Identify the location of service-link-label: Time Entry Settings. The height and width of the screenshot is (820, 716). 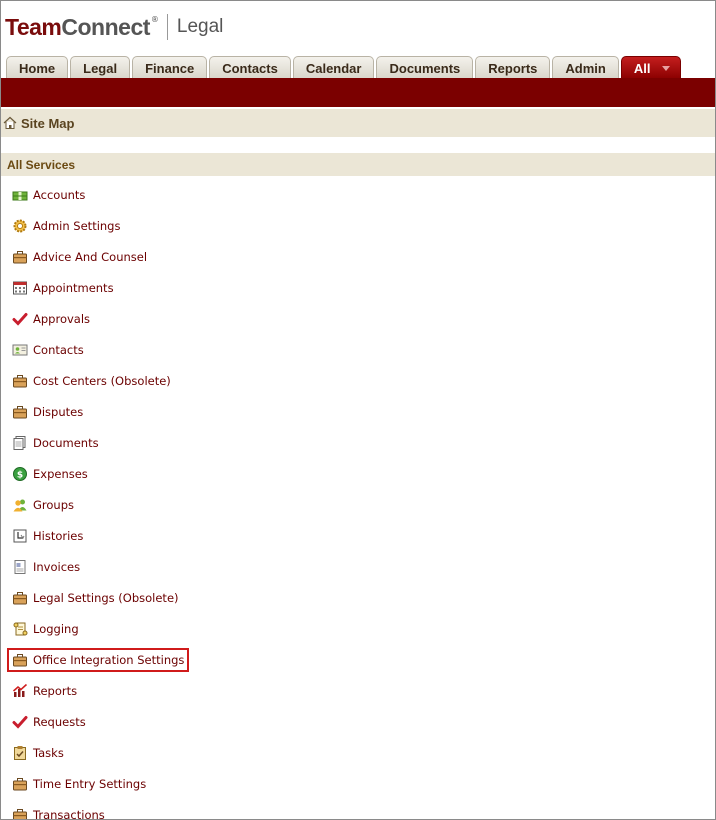
(89, 784).